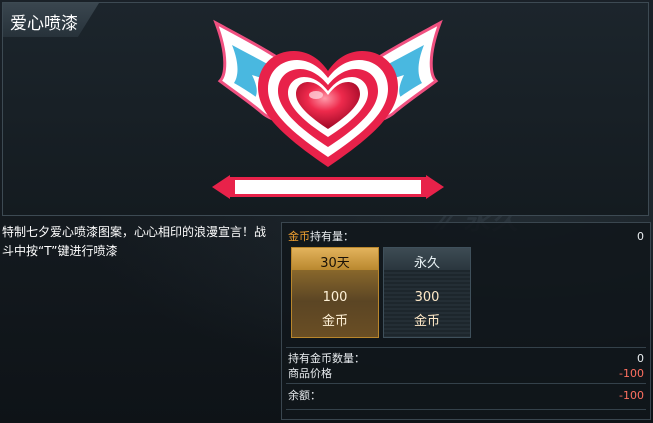  I want to click on option-duration: 30天, so click(335, 263).